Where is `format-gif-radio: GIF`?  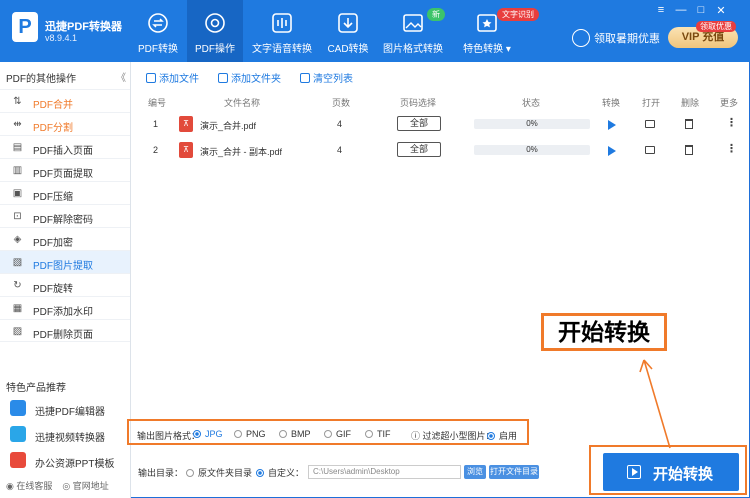 format-gif-radio: GIF is located at coordinates (337, 434).